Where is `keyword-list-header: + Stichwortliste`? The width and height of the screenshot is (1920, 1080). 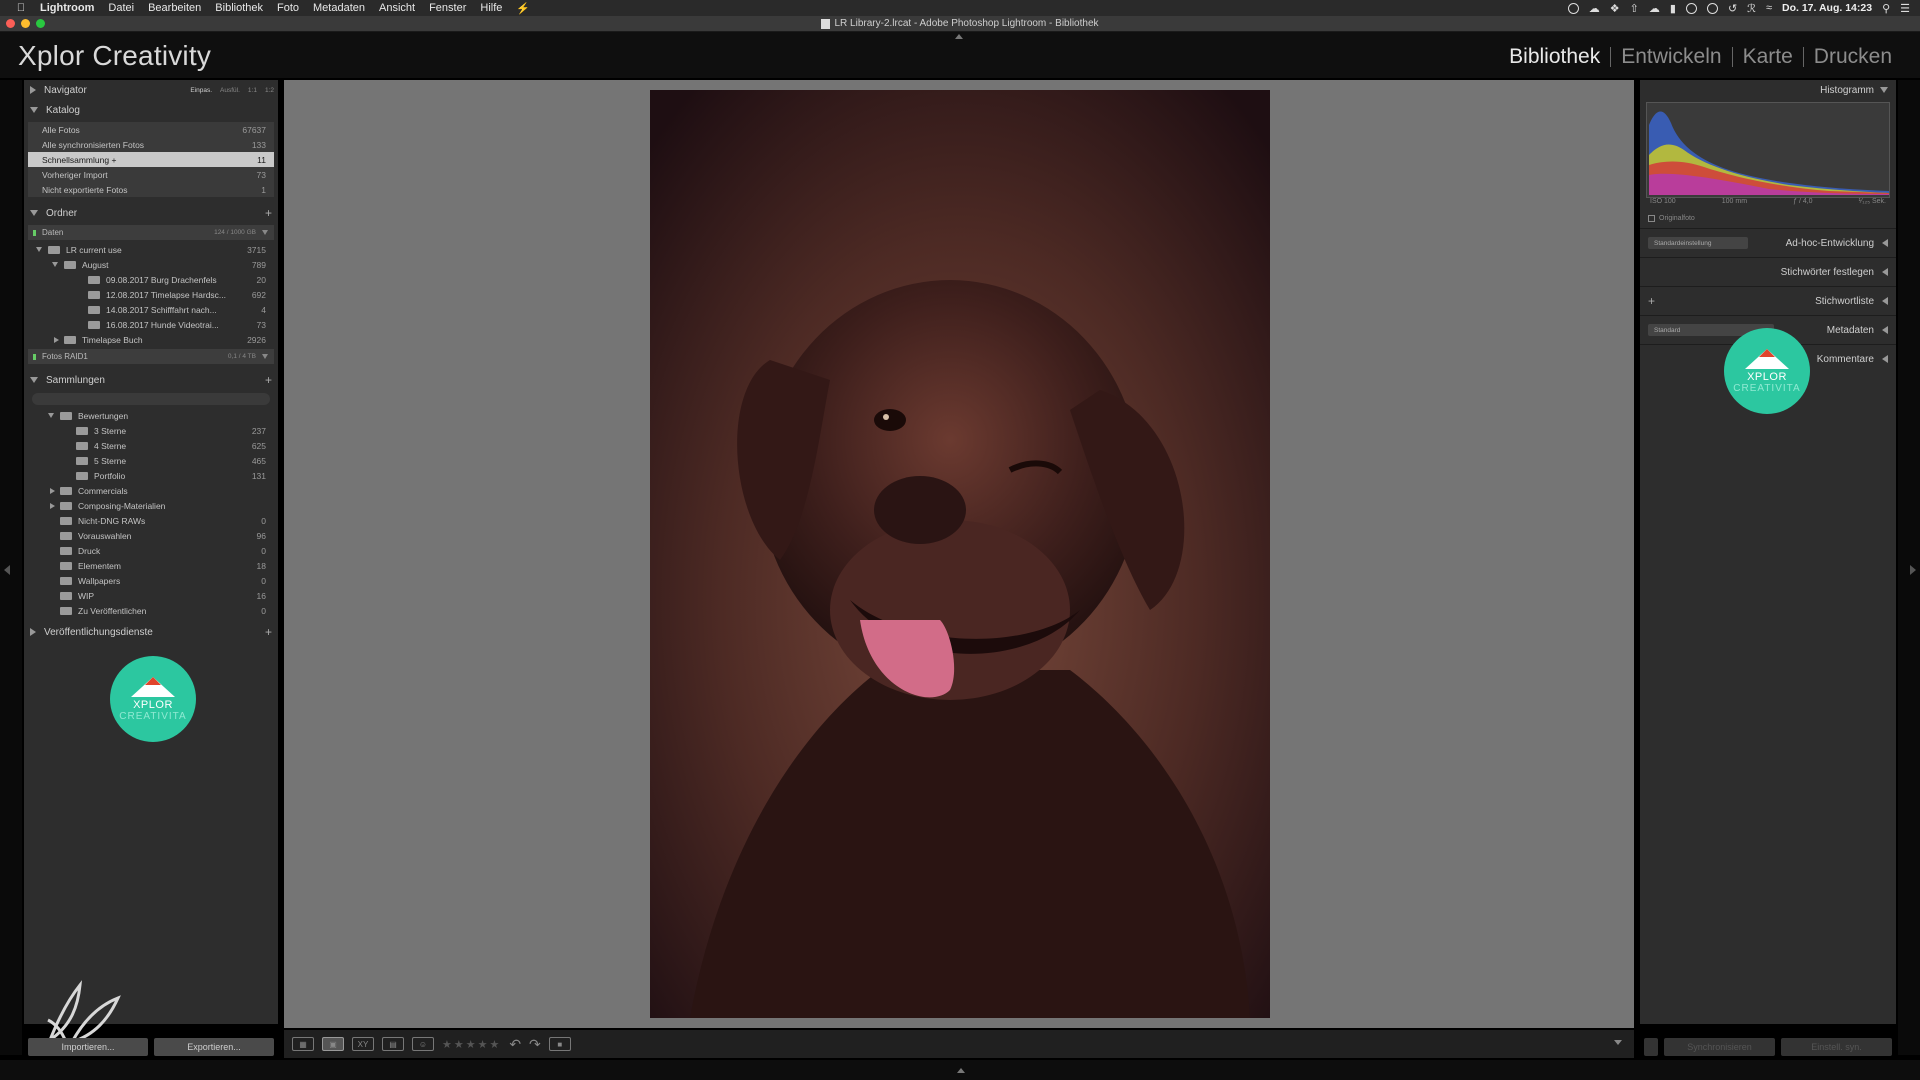 keyword-list-header: + Stichwortliste is located at coordinates (1768, 301).